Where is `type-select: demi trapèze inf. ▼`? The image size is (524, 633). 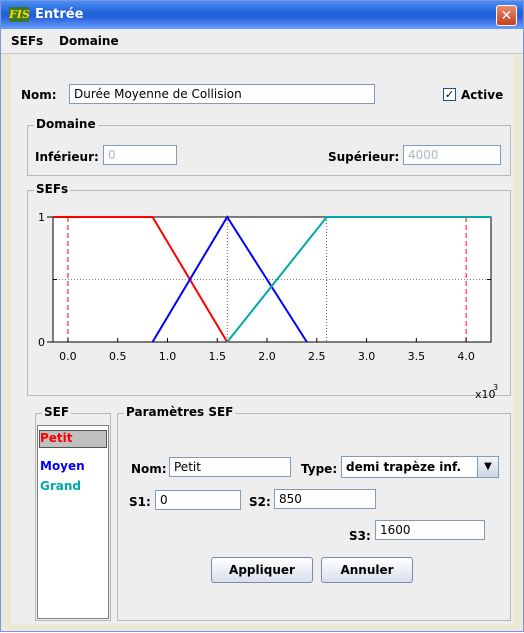
type-select: demi trapèze inf. ▼ is located at coordinates (420, 467).